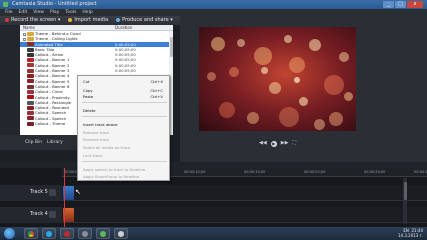 This screenshot has width=427, height=240. What do you see at coordinates (100, 124) in the screenshot?
I see `context-menu-label: Insert track above` at bounding box center [100, 124].